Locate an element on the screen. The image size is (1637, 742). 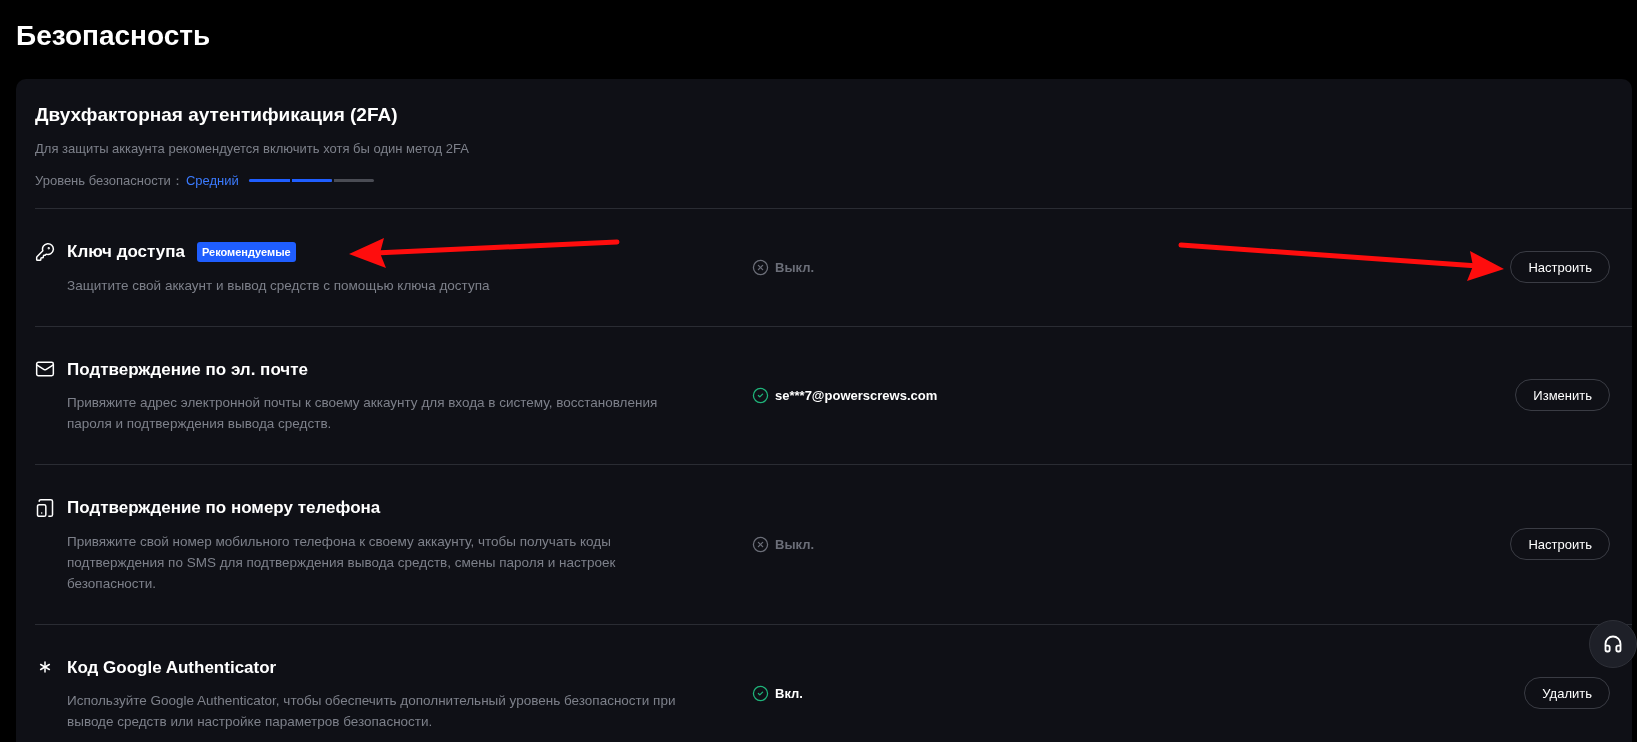
method-title: Ключ доступа is located at coordinates (126, 252).